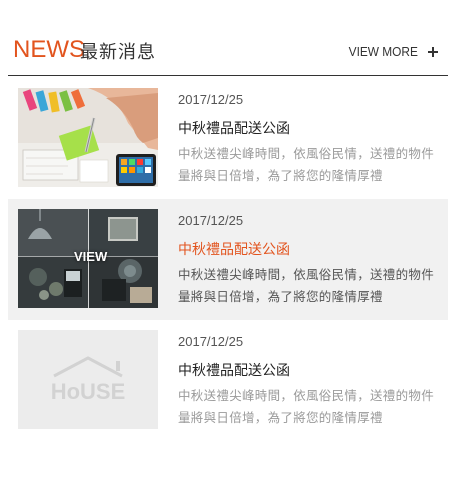 The image size is (470, 480). I want to click on news-thumbnail: HoUSE, so click(88, 379).